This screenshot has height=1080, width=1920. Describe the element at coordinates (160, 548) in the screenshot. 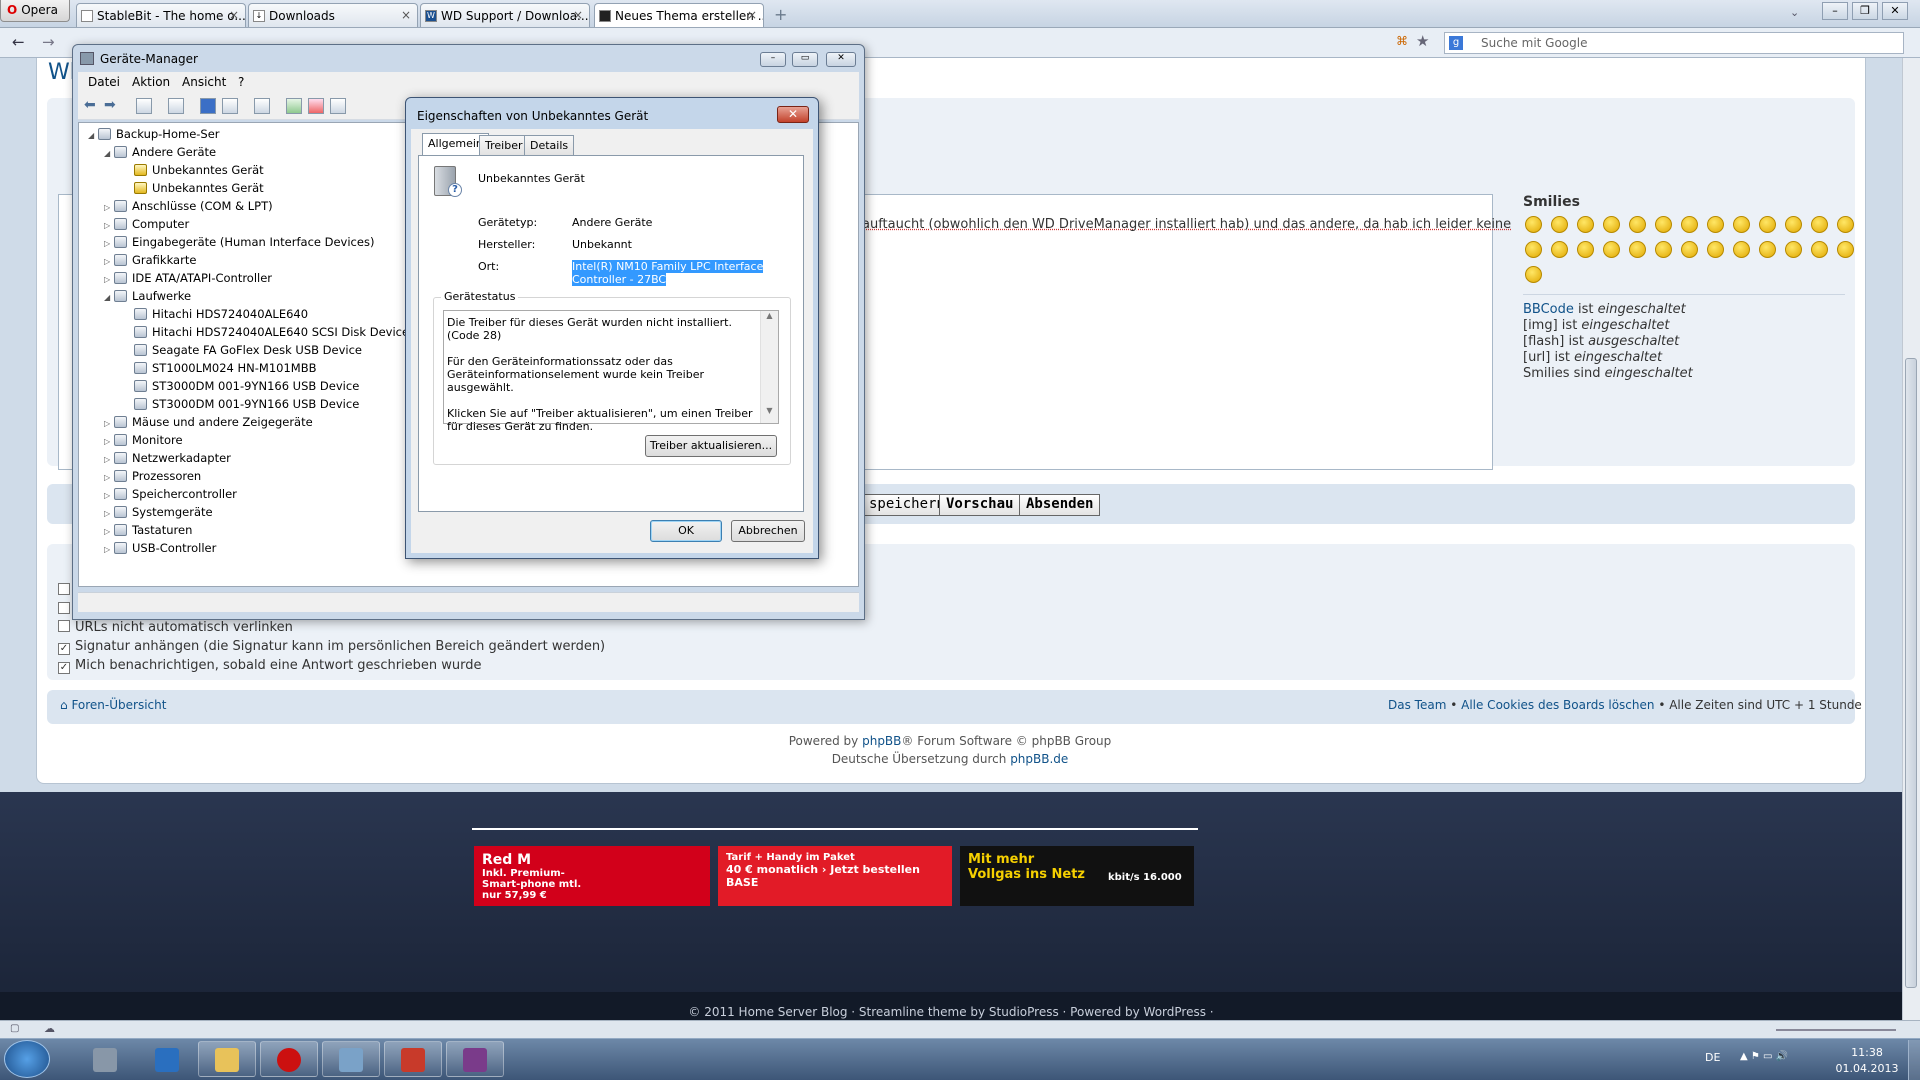

I see `device-category-node: ▷ USB-Controller` at that location.